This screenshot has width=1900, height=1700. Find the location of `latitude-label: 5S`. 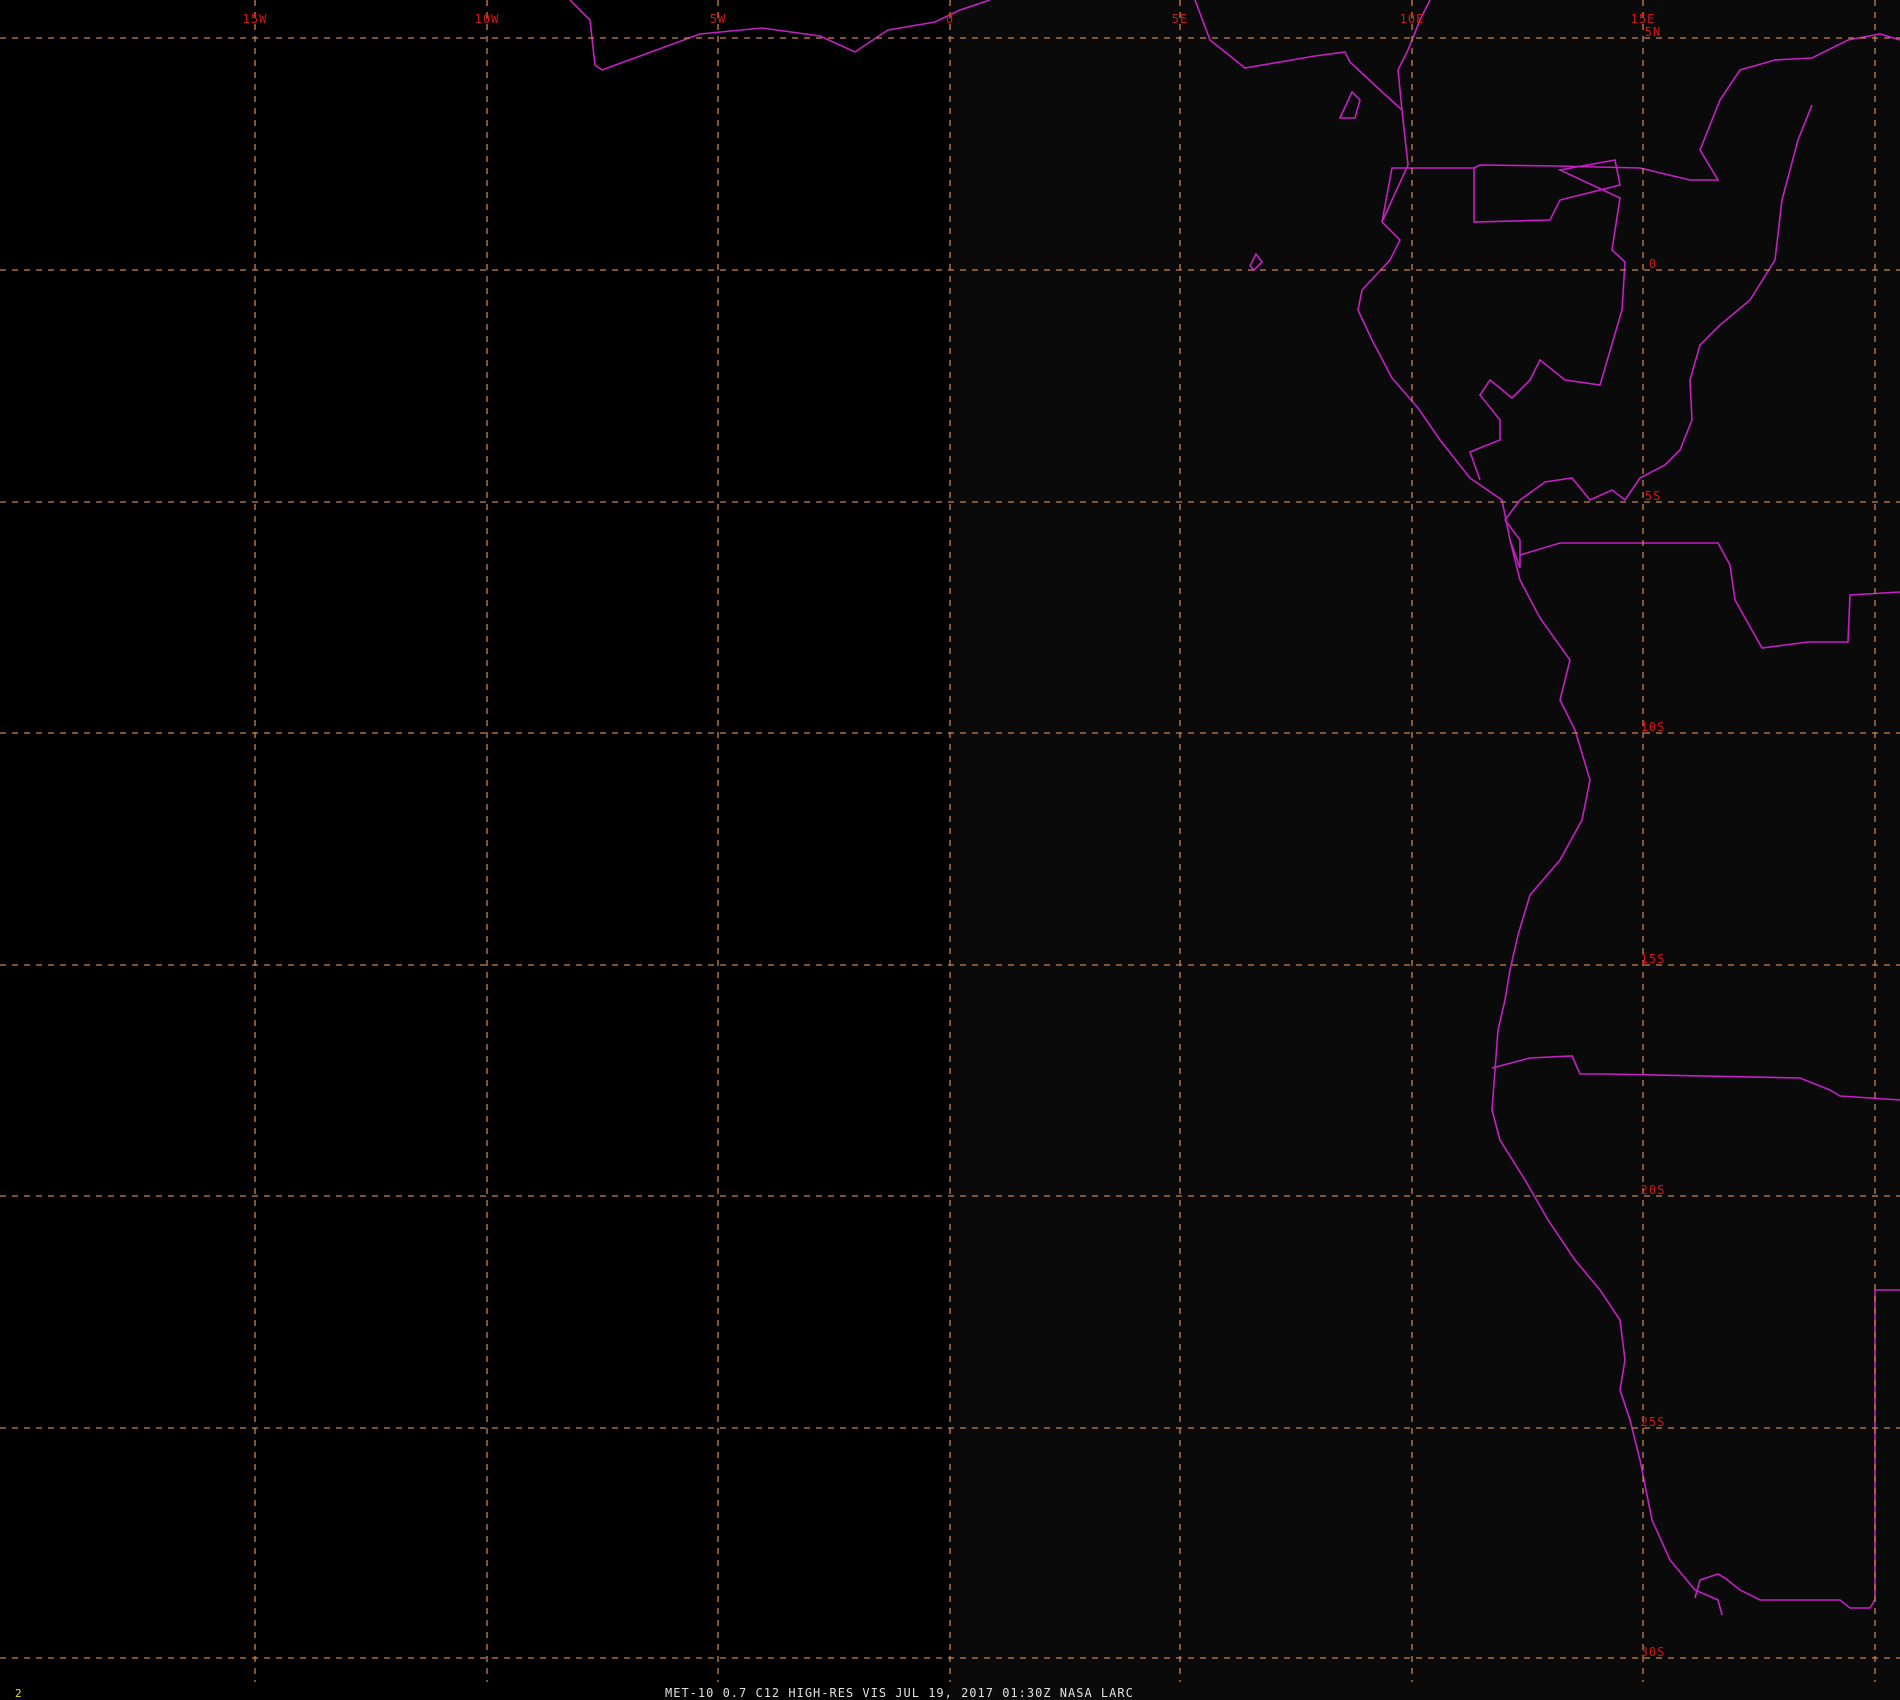

latitude-label: 5S is located at coordinates (1653, 496).